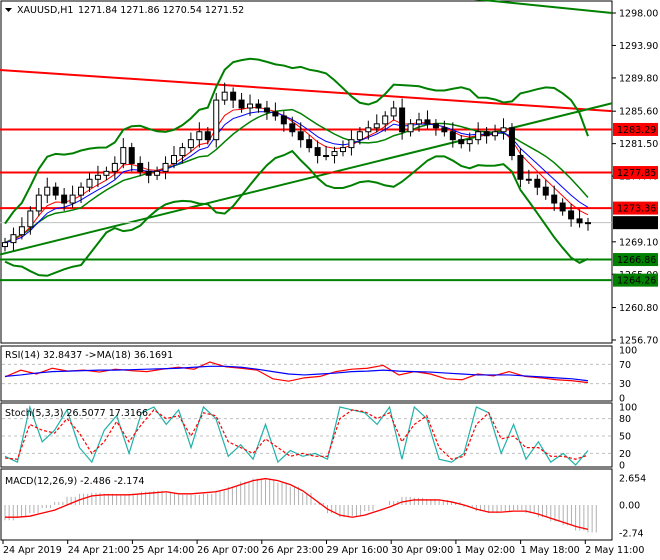 The width and height of the screenshot is (660, 560). I want to click on time-label: 30 Apr 09:00, so click(422, 550).